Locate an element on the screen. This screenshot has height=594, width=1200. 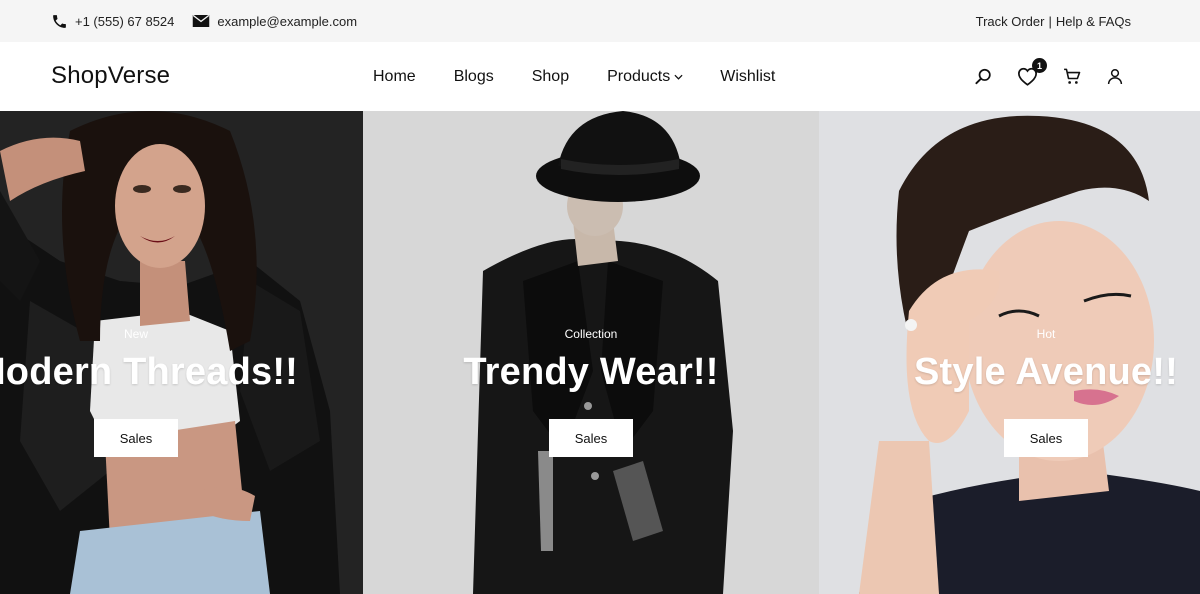
cart-button is located at coordinates (1072, 76).